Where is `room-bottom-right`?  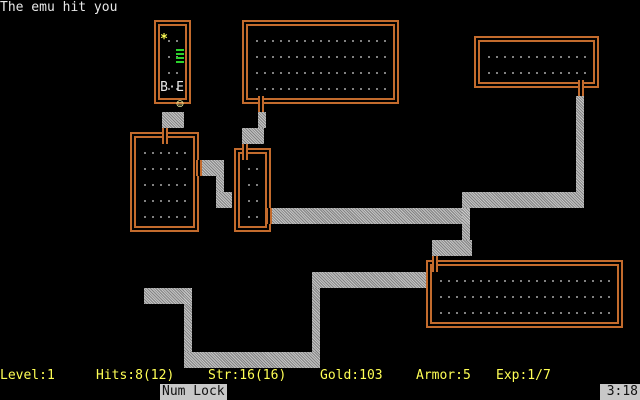
room-bottom-right is located at coordinates (524, 294).